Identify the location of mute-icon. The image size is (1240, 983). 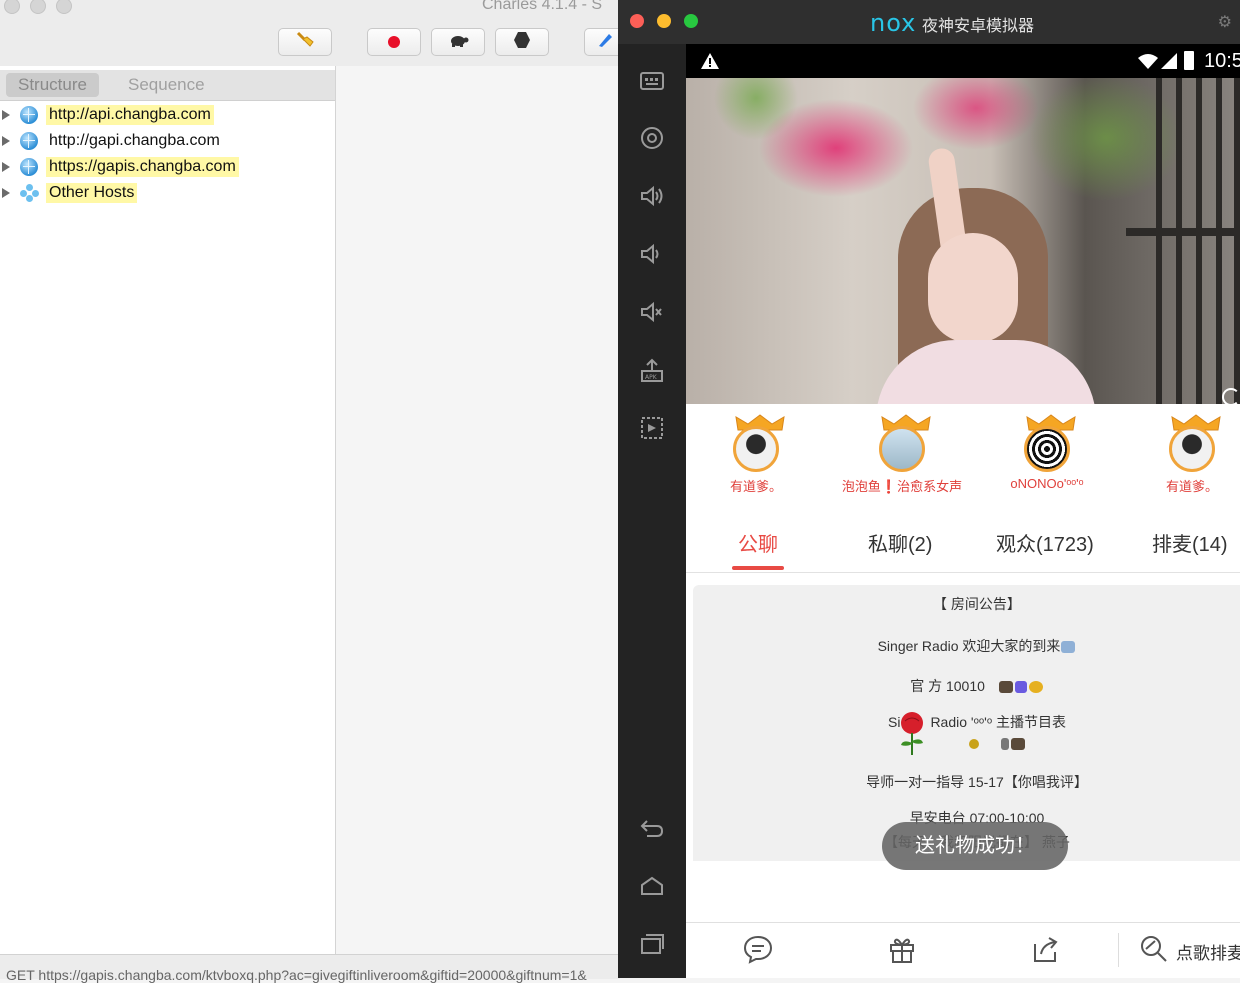
(652, 312).